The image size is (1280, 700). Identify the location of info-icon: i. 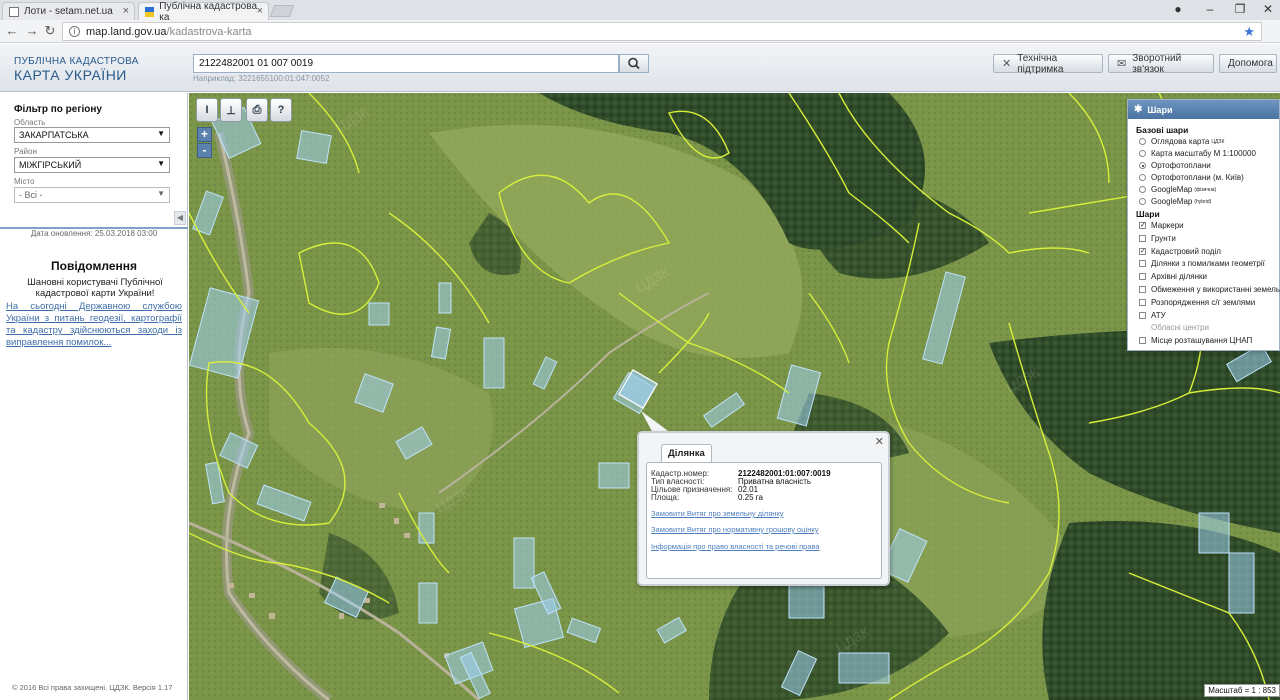
(74, 31).